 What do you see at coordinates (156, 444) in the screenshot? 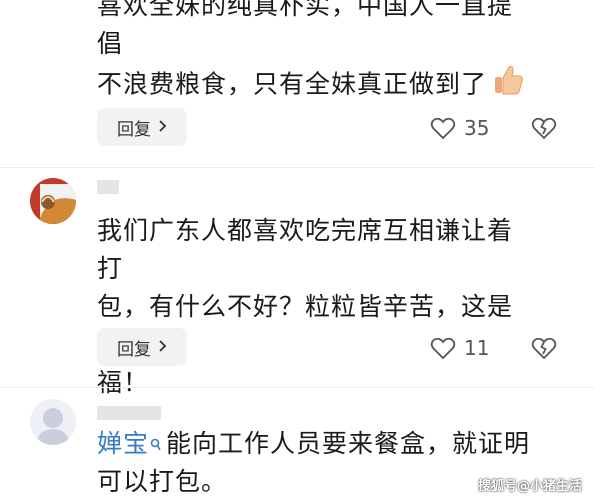
I see `search-mini-icon` at bounding box center [156, 444].